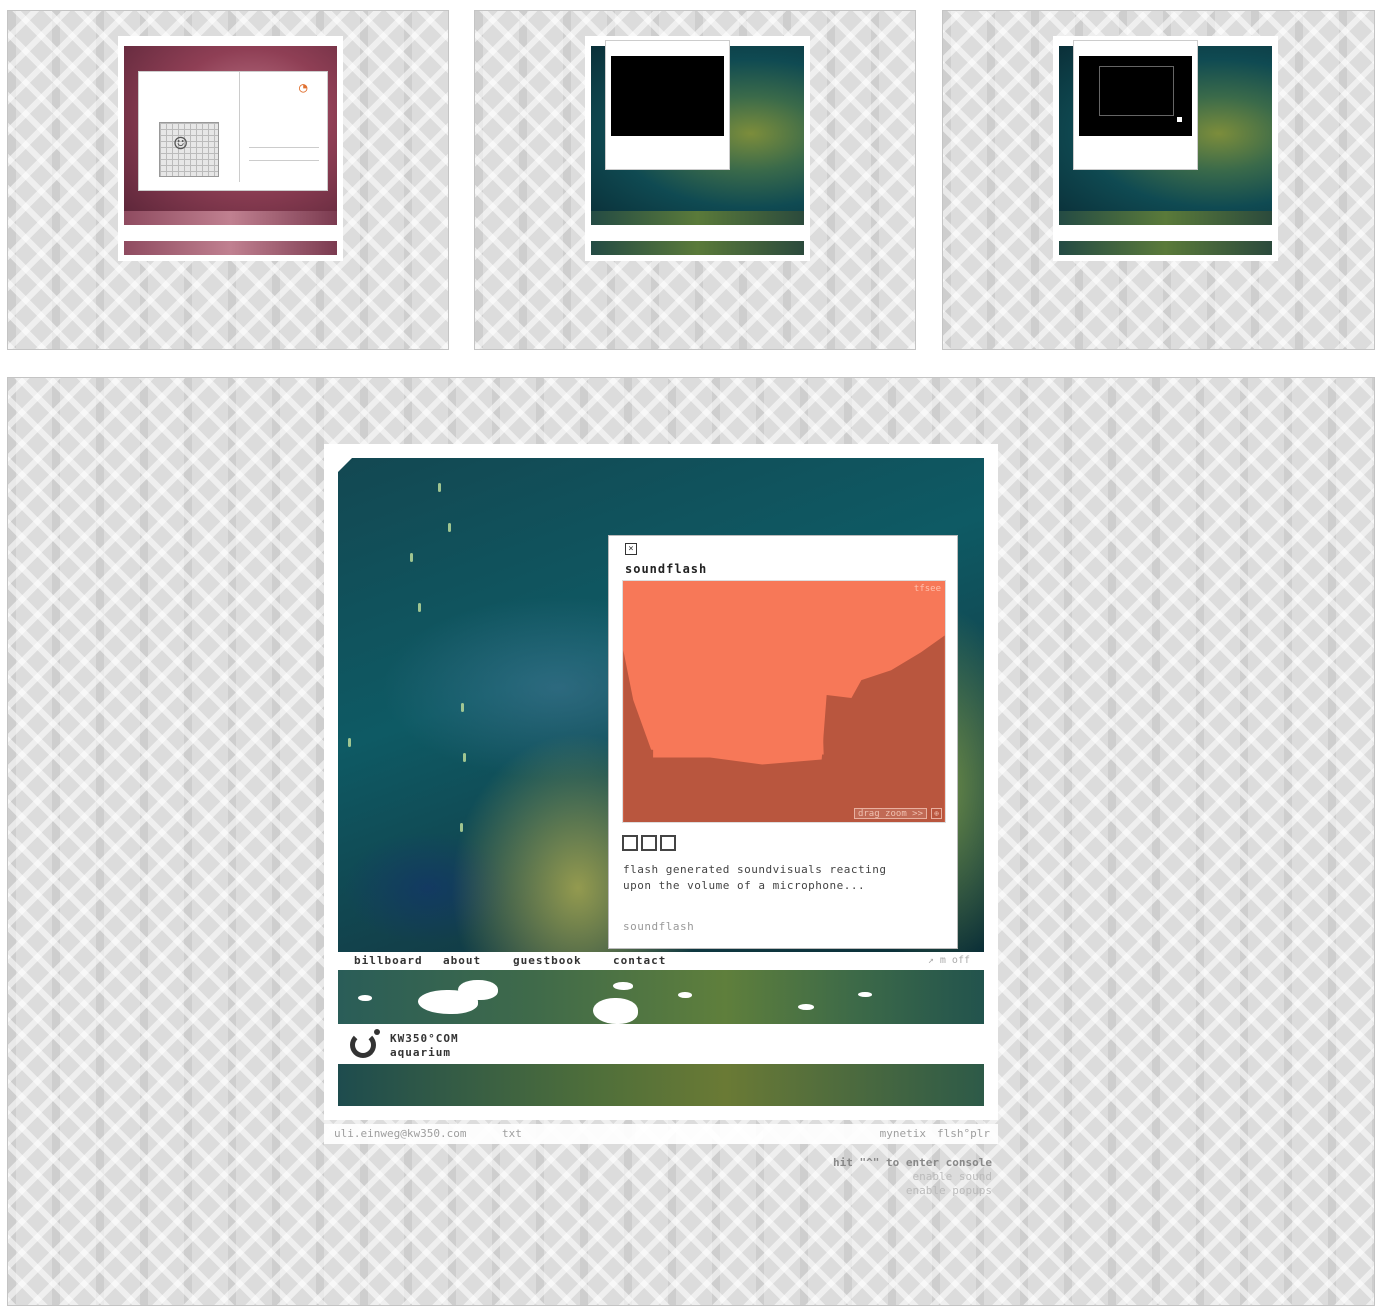 Image resolution: width=1375 pixels, height=1306 pixels. Describe the element at coordinates (661, 1044) in the screenshot. I see `logo-bar: KW350°COM aquarium` at that location.